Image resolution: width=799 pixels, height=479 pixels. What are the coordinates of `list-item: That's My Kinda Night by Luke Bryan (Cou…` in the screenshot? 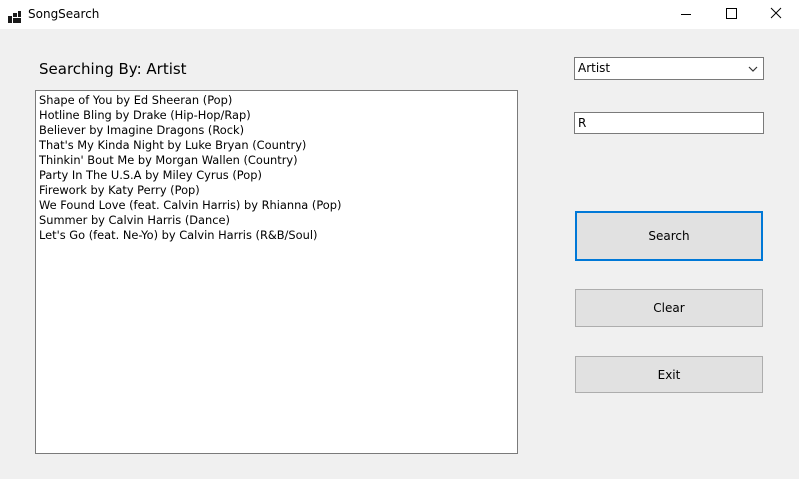 It's located at (278, 145).